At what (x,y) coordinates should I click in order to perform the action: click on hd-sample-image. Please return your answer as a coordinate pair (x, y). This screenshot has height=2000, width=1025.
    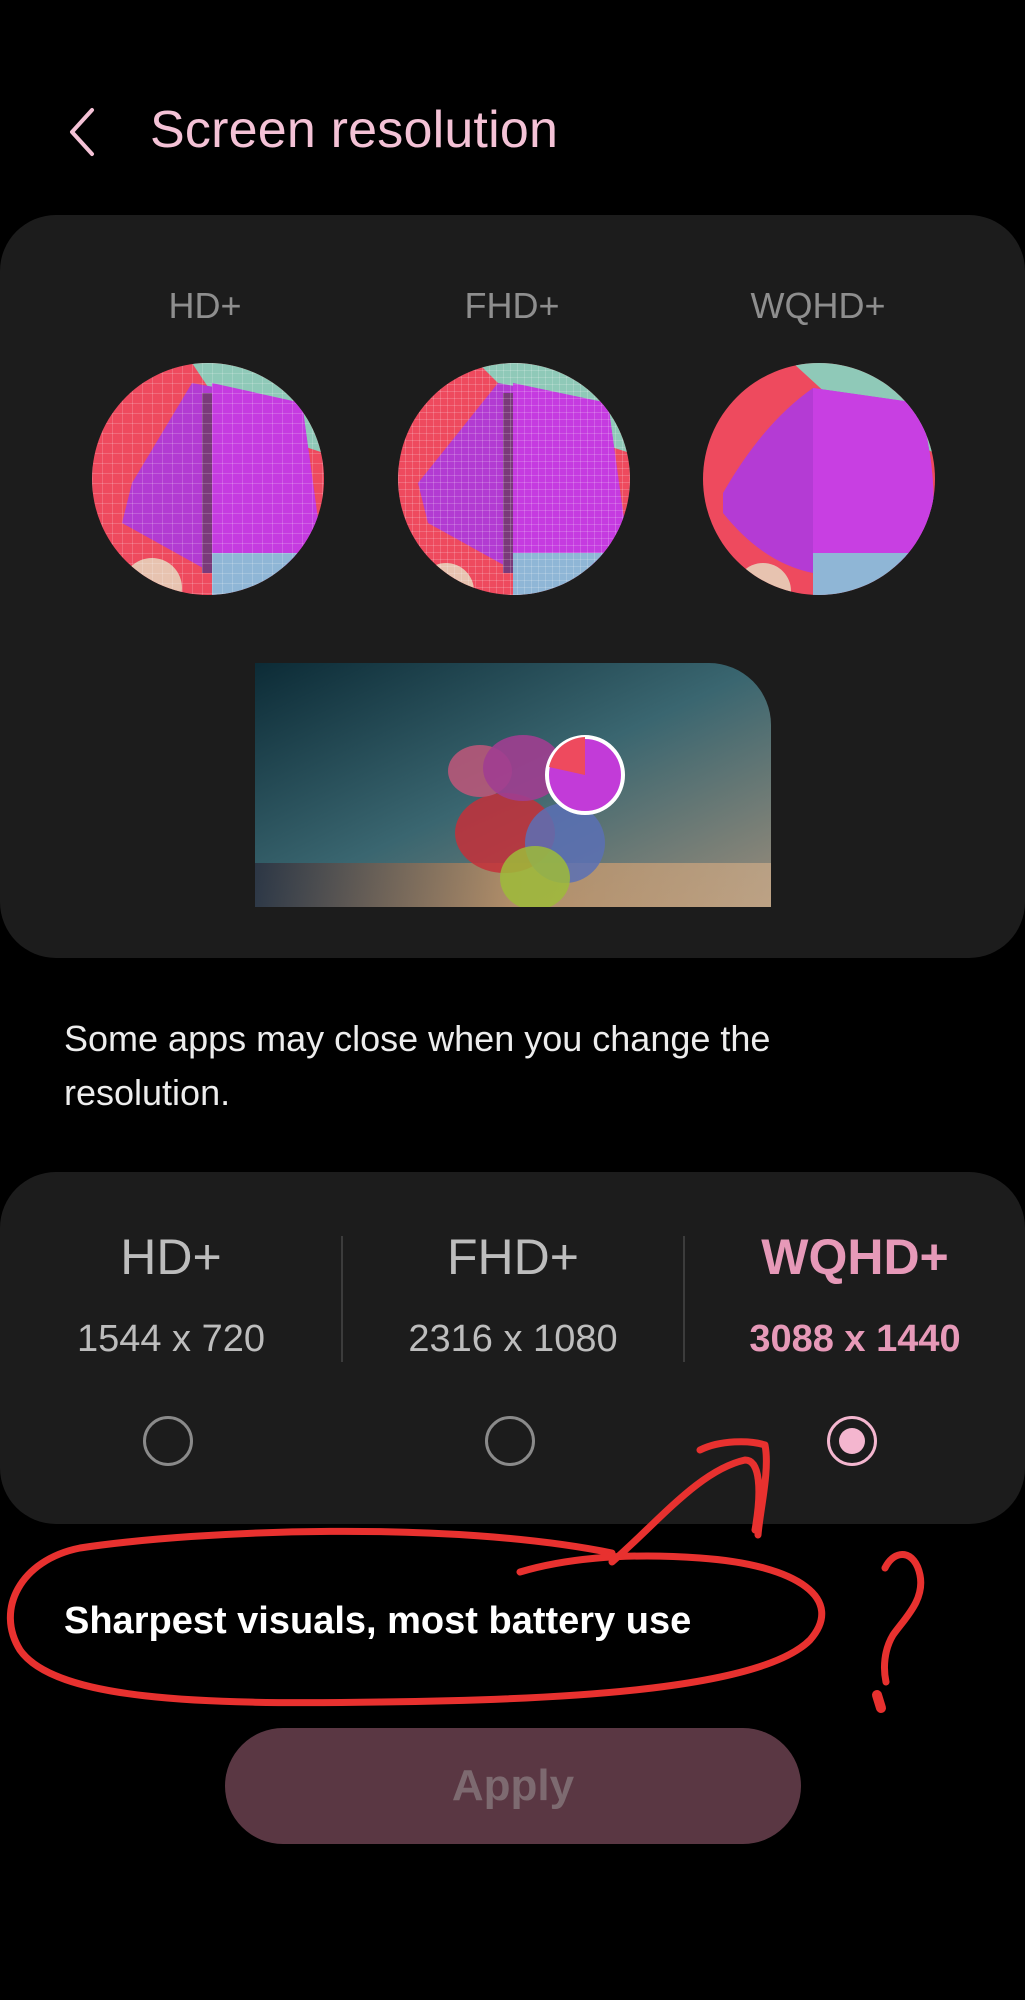
    Looking at the image, I should click on (208, 479).